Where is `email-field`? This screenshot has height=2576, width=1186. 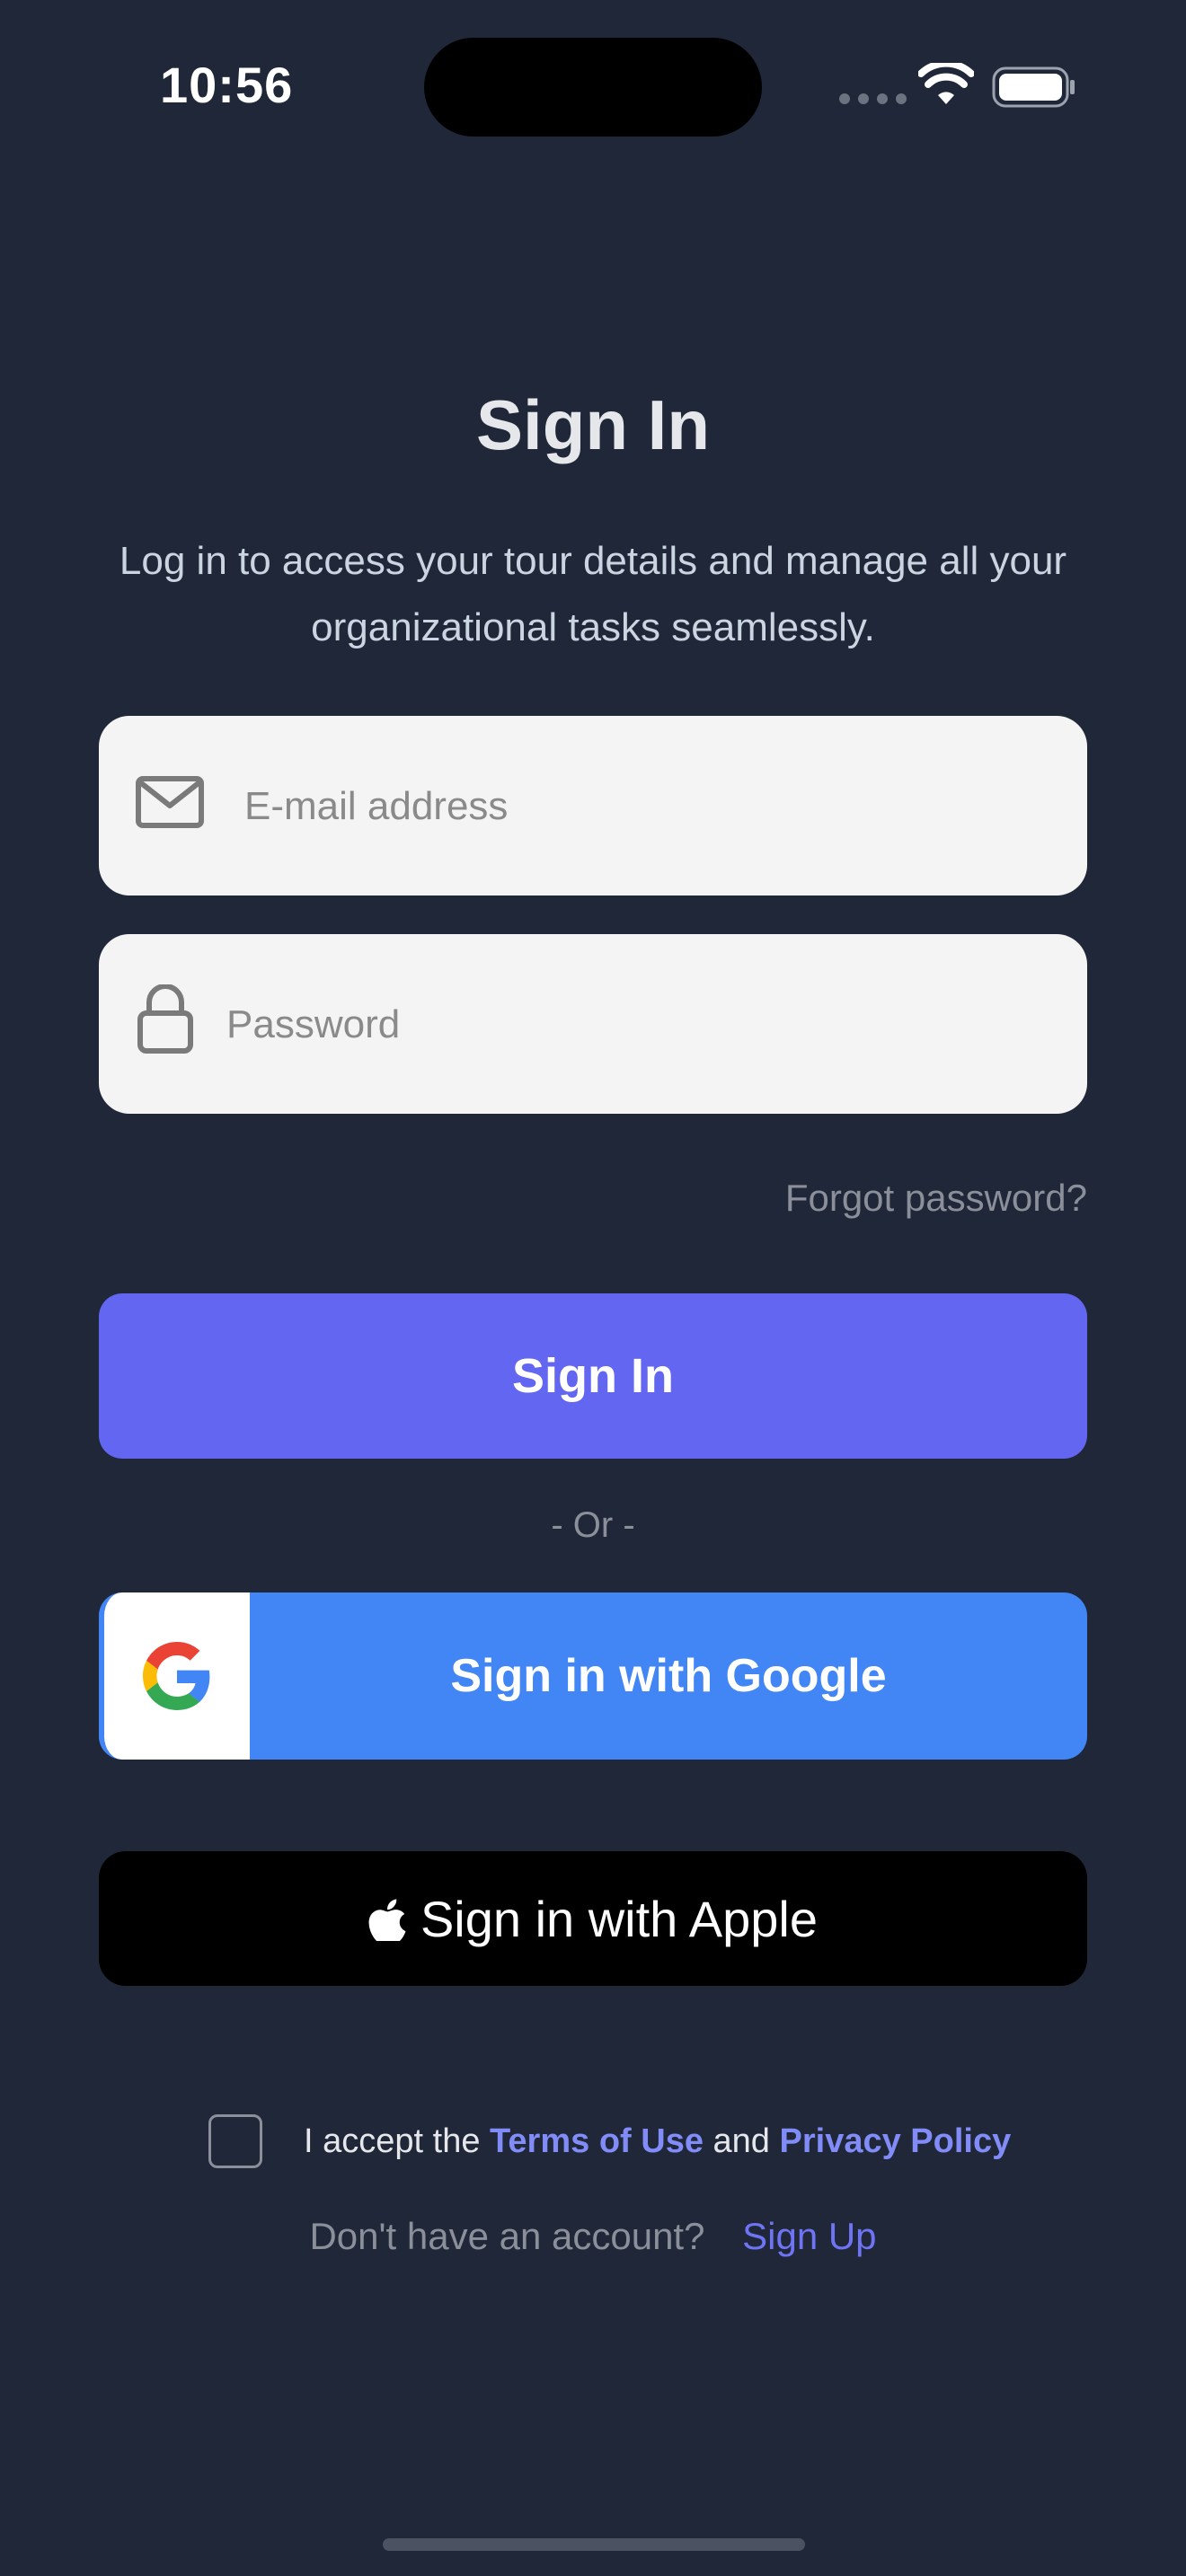 email-field is located at coordinates (593, 806).